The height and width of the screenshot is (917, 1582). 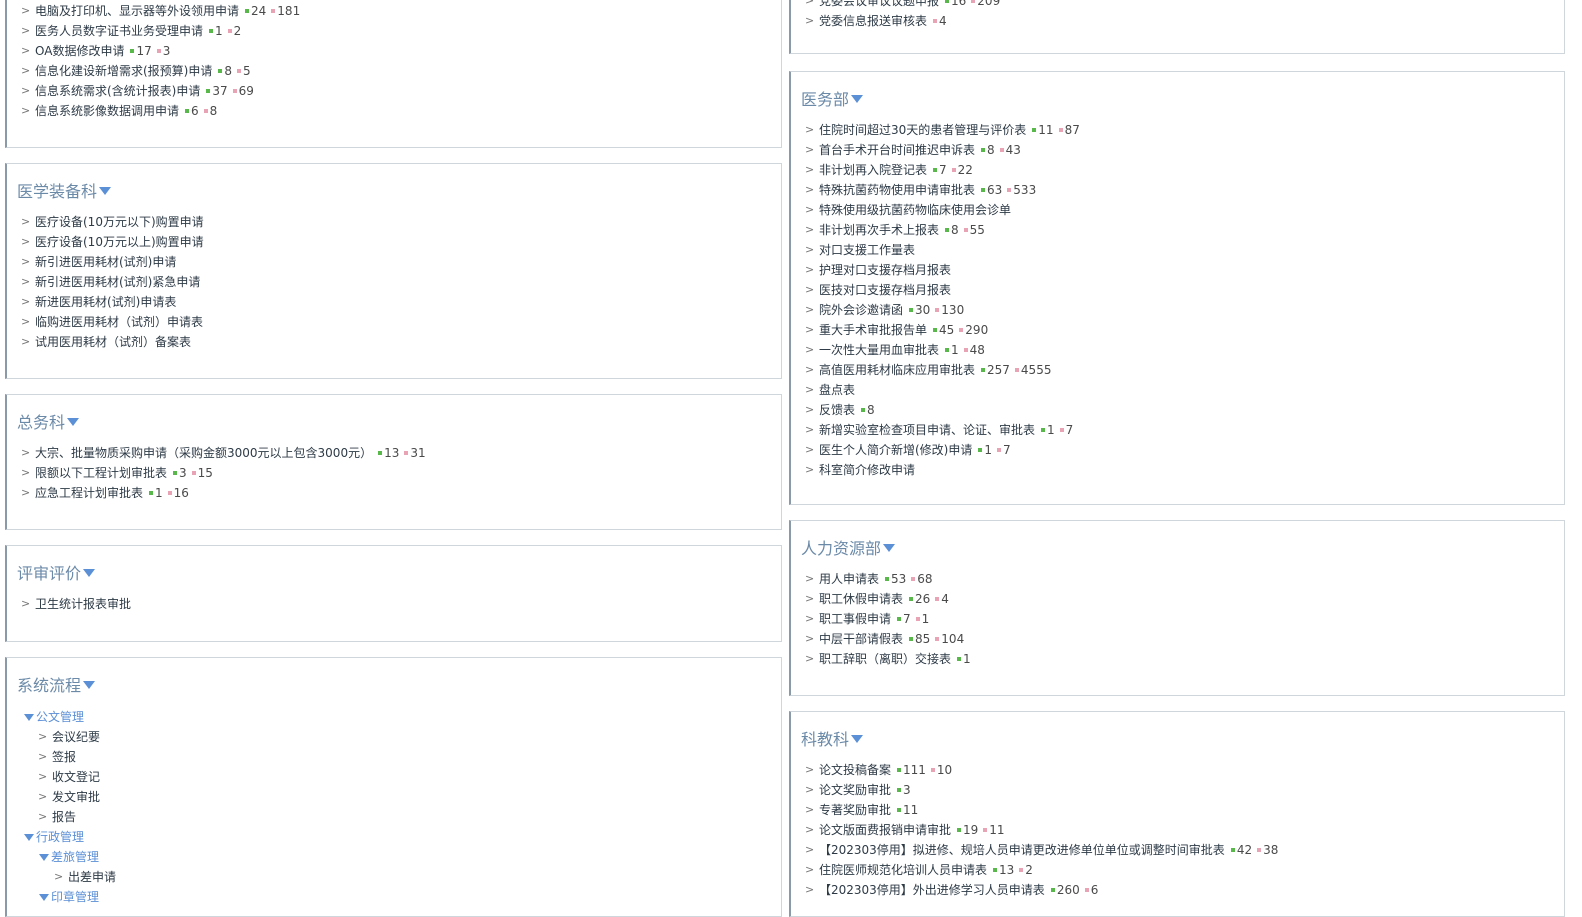 I want to click on pending-count: 16, so click(x=955, y=5).